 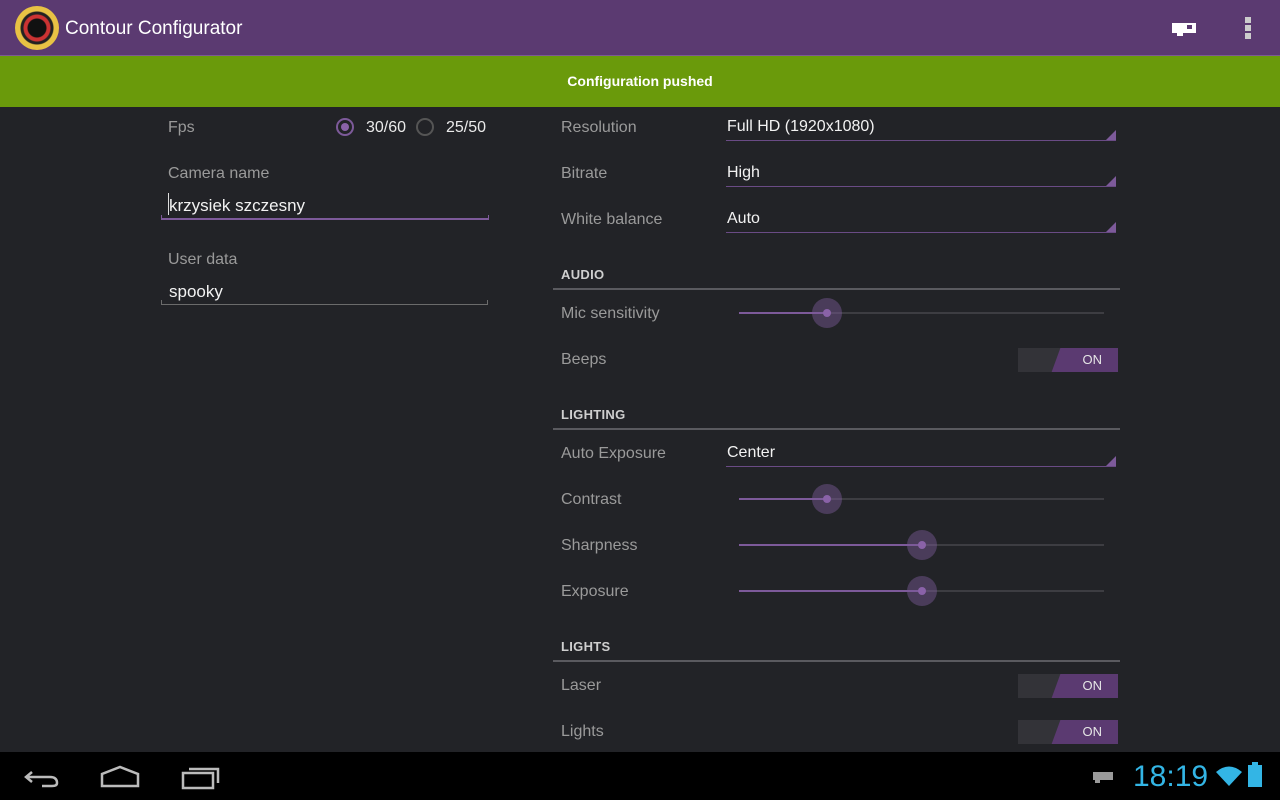 I want to click on lights-divider, so click(x=836, y=661).